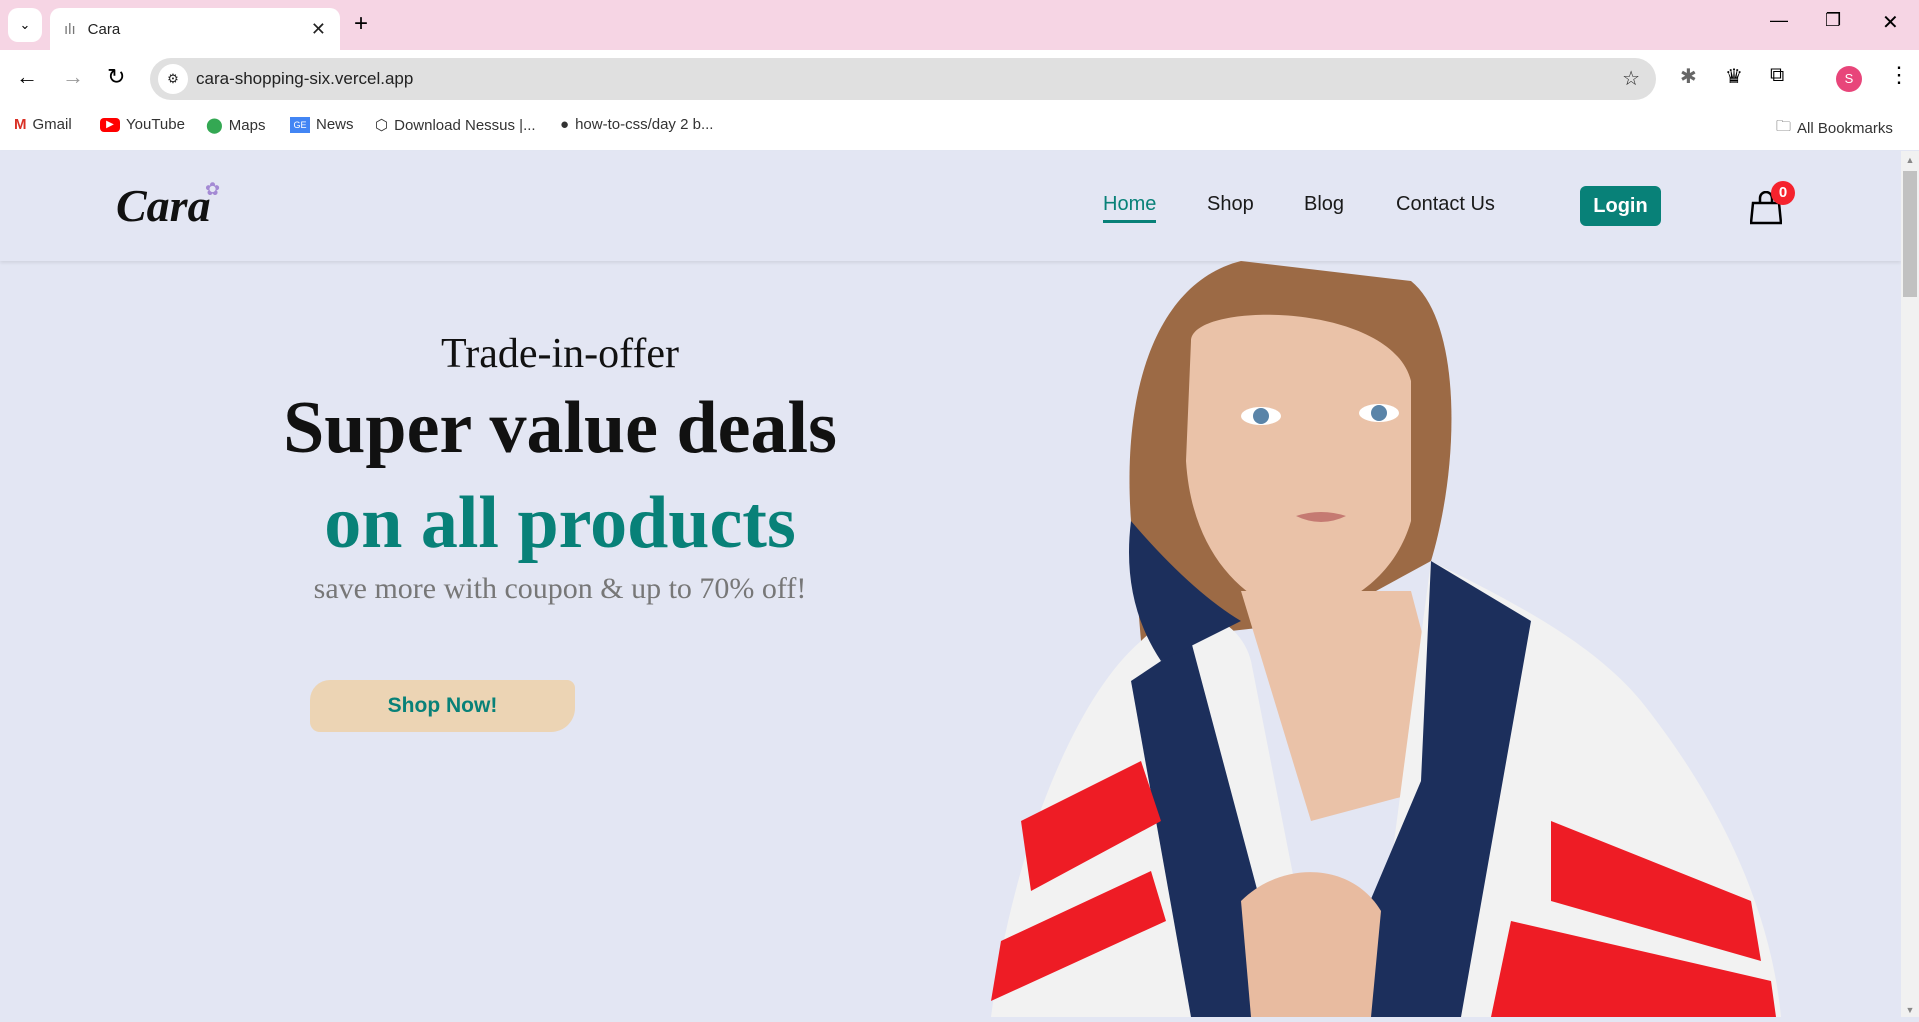  Describe the element at coordinates (110, 124) in the screenshot. I see `youtube-icon: ▶` at that location.